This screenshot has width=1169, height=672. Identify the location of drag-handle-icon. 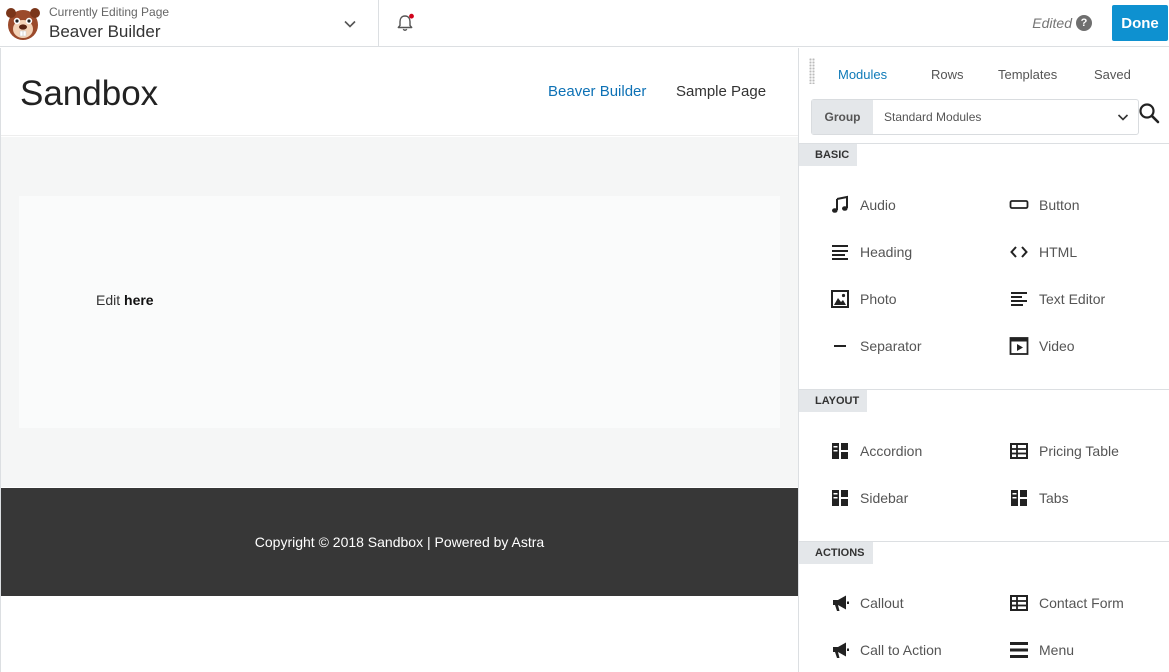
(812, 71).